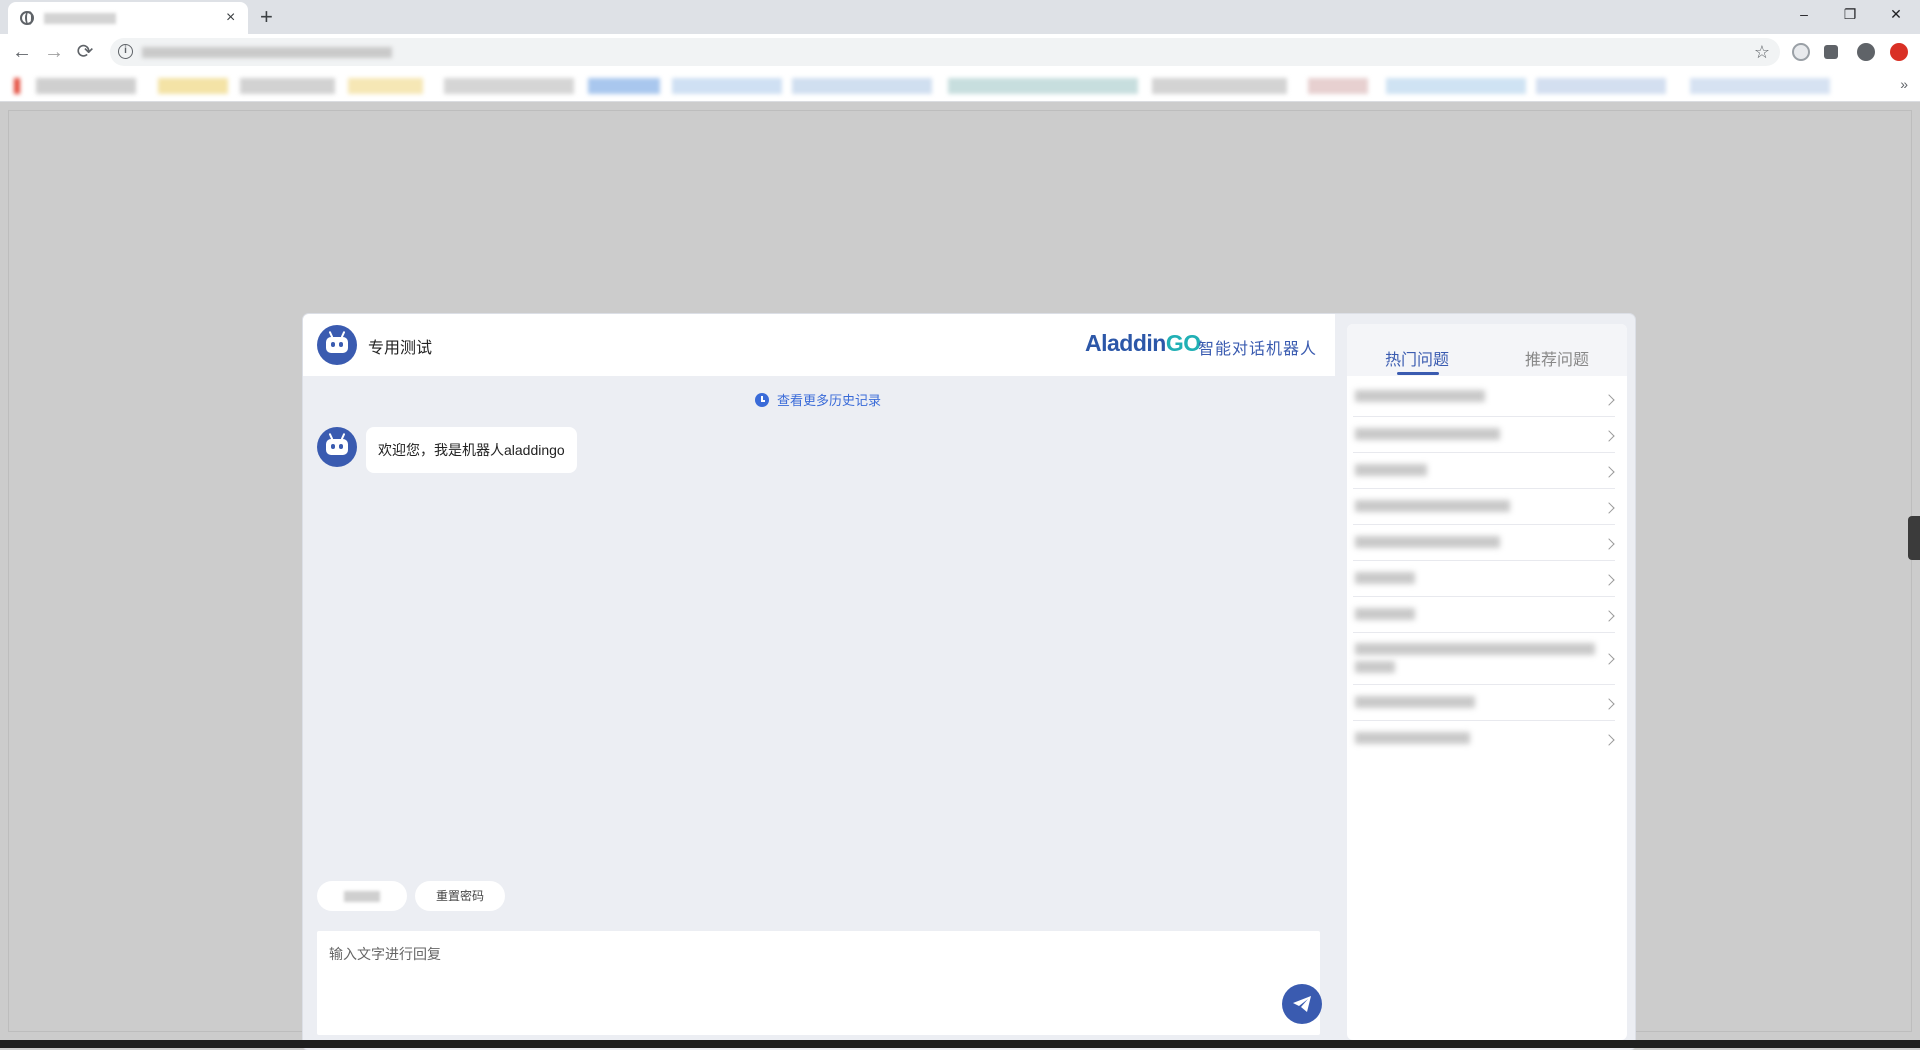 This screenshot has width=1920, height=1050. I want to click on view-history-label: 查看更多历史记录, so click(829, 400).